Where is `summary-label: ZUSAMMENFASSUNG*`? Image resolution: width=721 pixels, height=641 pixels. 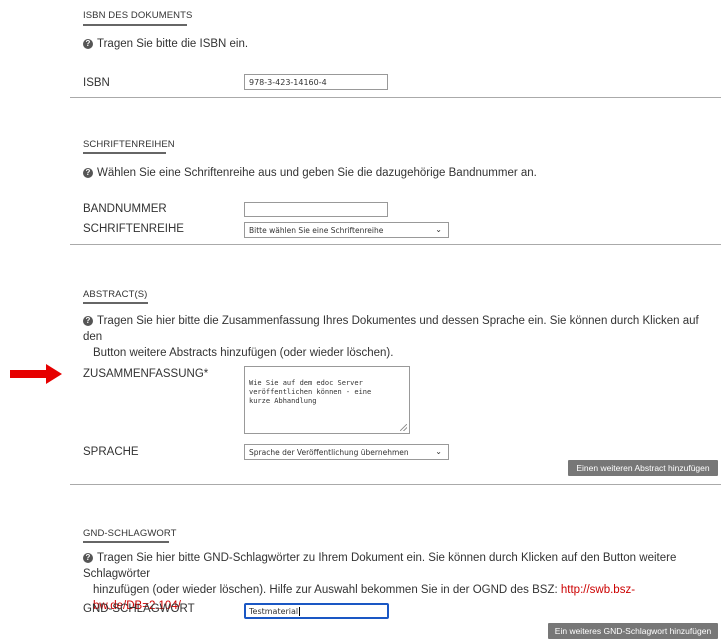 summary-label: ZUSAMMENFASSUNG* is located at coordinates (146, 374).